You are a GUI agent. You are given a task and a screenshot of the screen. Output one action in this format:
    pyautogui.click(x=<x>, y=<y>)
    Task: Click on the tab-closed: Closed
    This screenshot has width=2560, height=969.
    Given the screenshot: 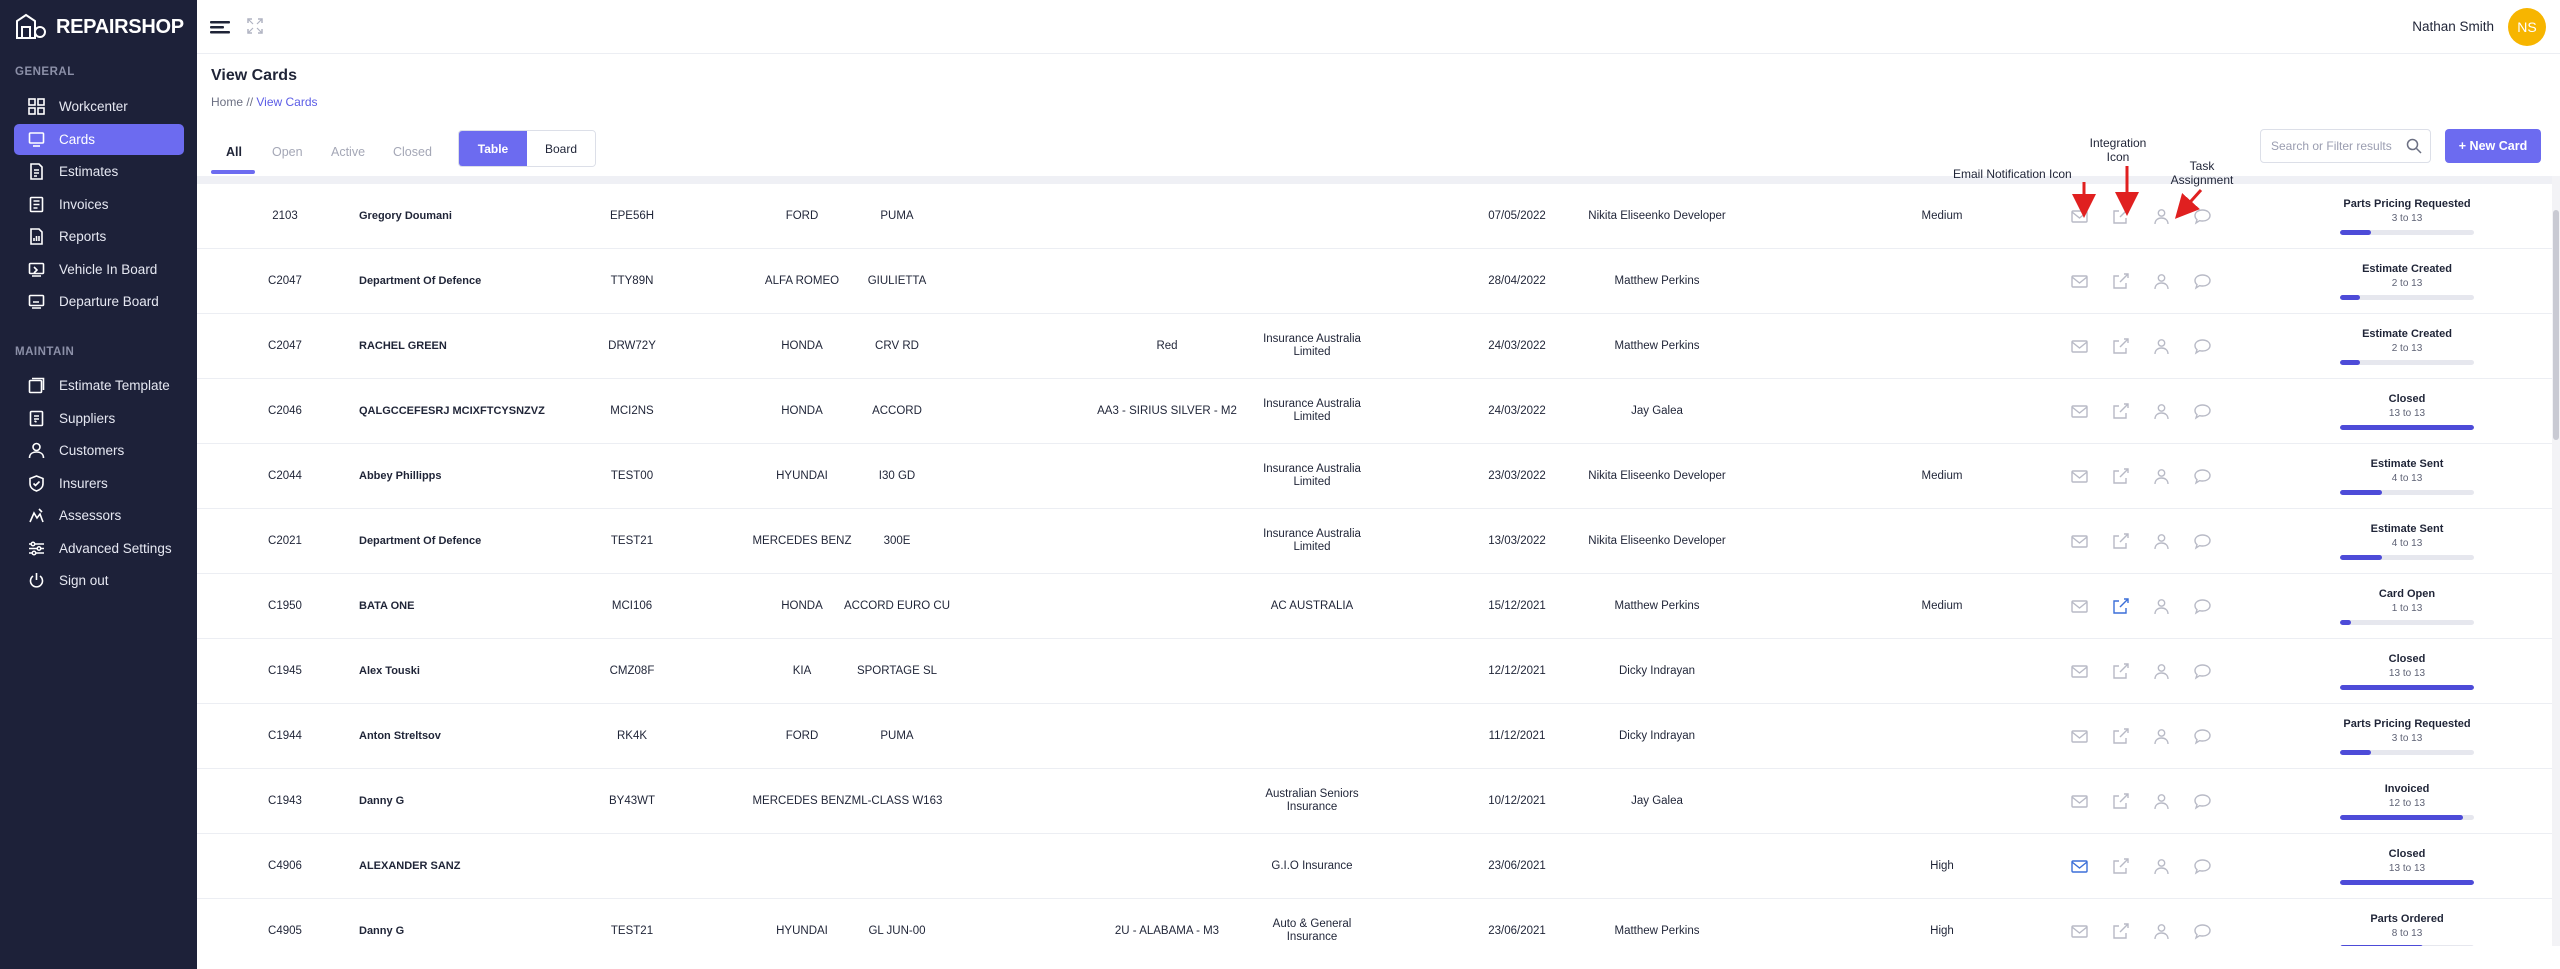 What is the action you would take?
    pyautogui.click(x=412, y=152)
    